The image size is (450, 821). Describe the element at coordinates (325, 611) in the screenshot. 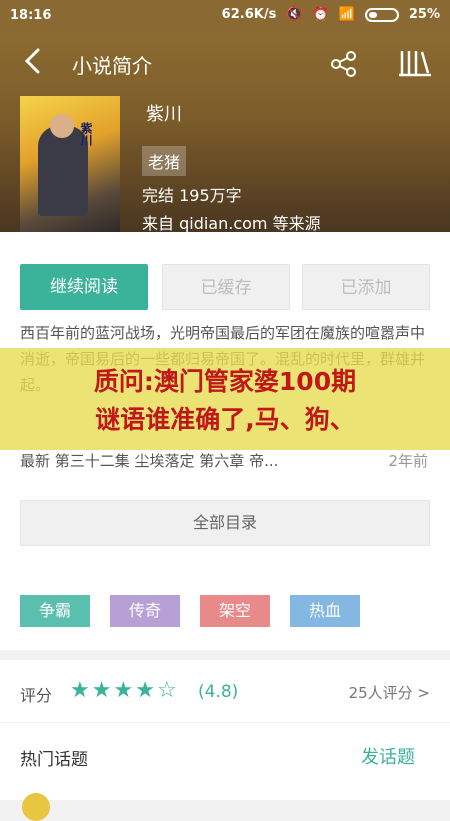

I see `tag-chip: 热血` at that location.